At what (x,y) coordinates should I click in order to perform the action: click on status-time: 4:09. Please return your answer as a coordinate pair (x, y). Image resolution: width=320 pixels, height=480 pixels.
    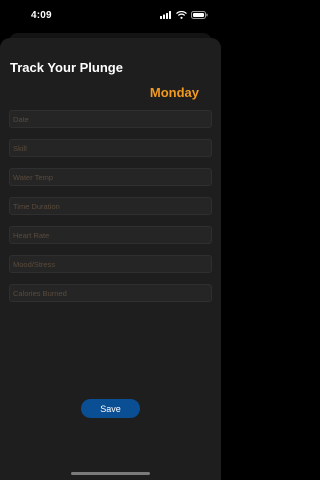
    Looking at the image, I should click on (41, 15).